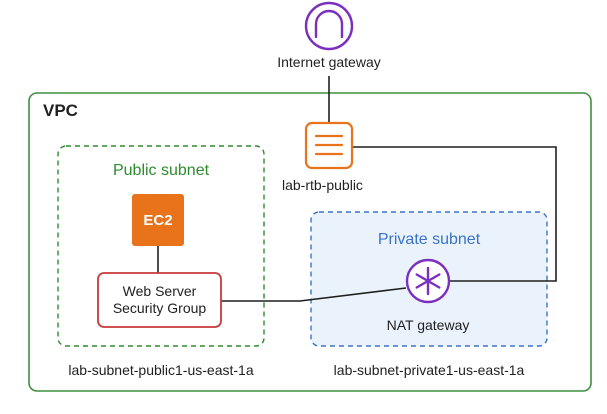 The height and width of the screenshot is (414, 607). What do you see at coordinates (428, 281) in the screenshot?
I see `nat-gateway-icon` at bounding box center [428, 281].